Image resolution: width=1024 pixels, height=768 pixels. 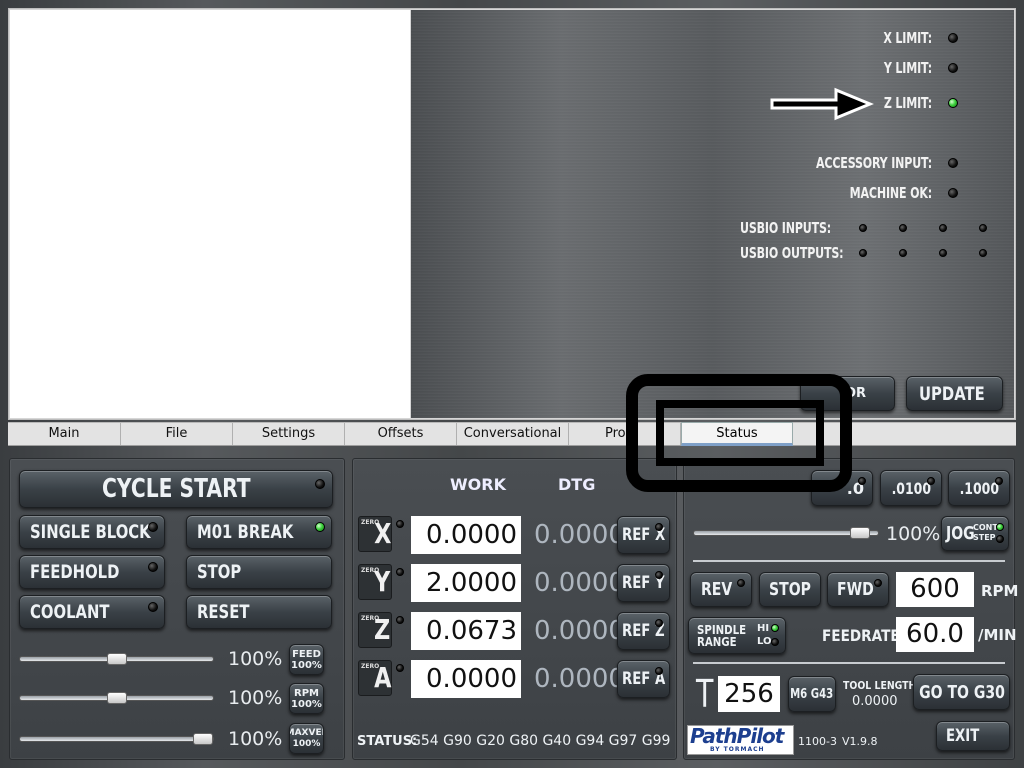 I want to click on rpm-override-slider, so click(x=116, y=698).